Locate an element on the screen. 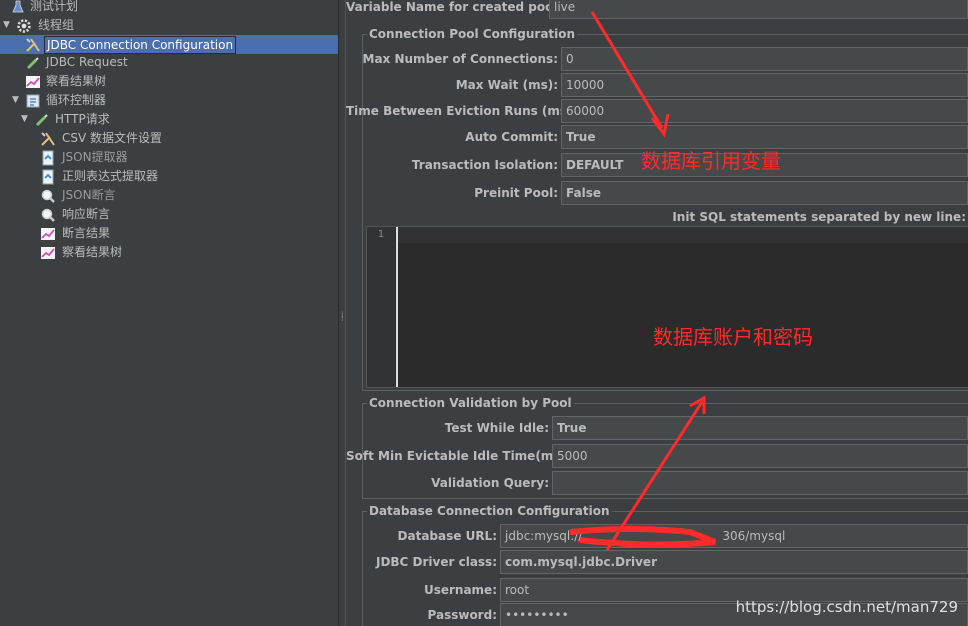 This screenshot has height=626, width=968. tree-item-label: CSV 数据文件设置 is located at coordinates (112, 138).